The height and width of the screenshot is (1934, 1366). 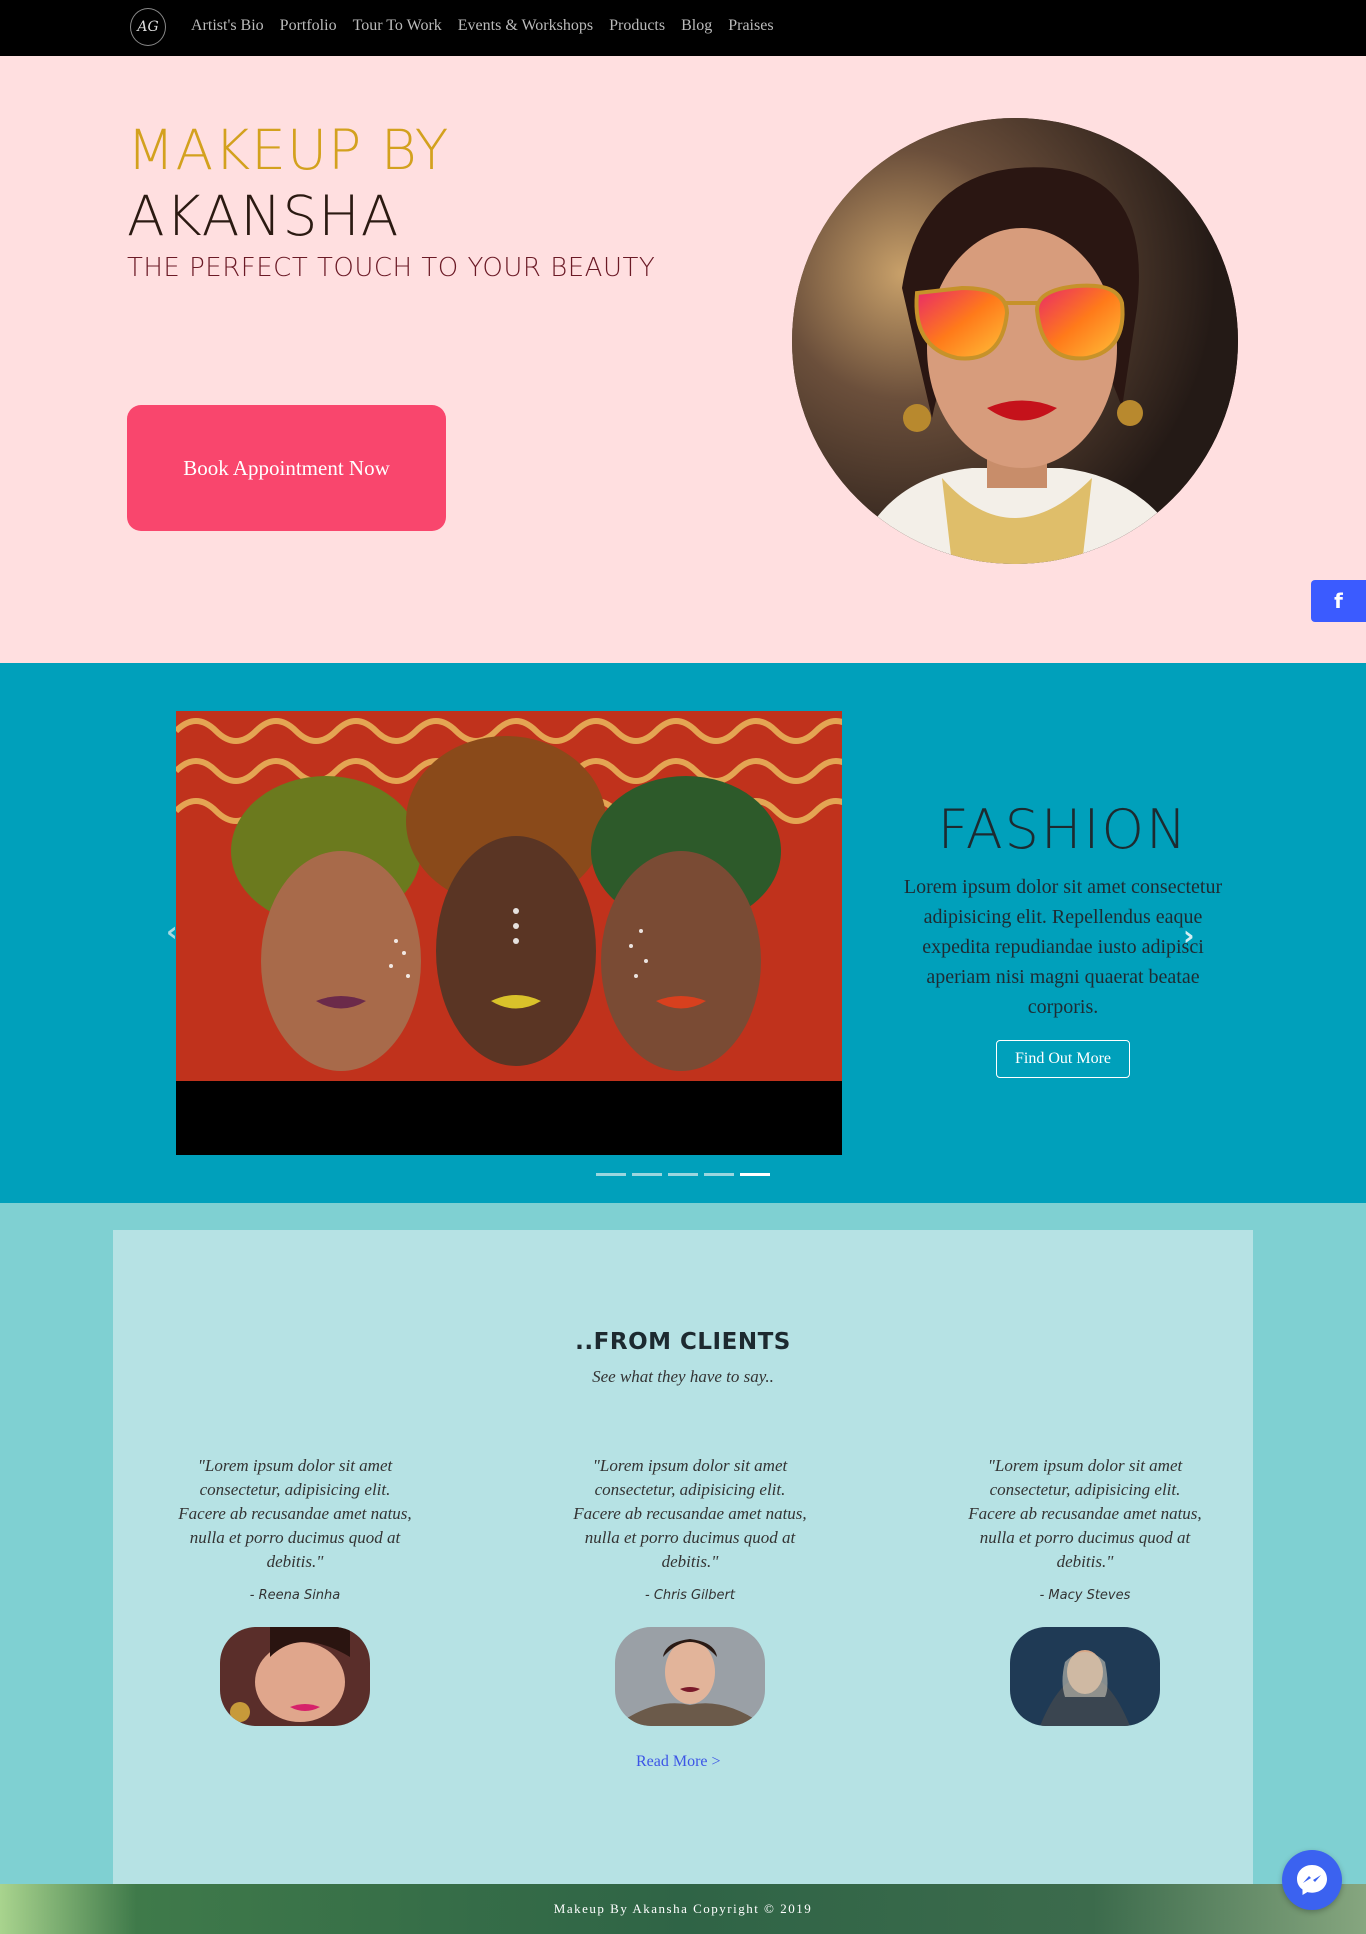 I want to click on read-more-link: Read More >, so click(x=678, y=1762).